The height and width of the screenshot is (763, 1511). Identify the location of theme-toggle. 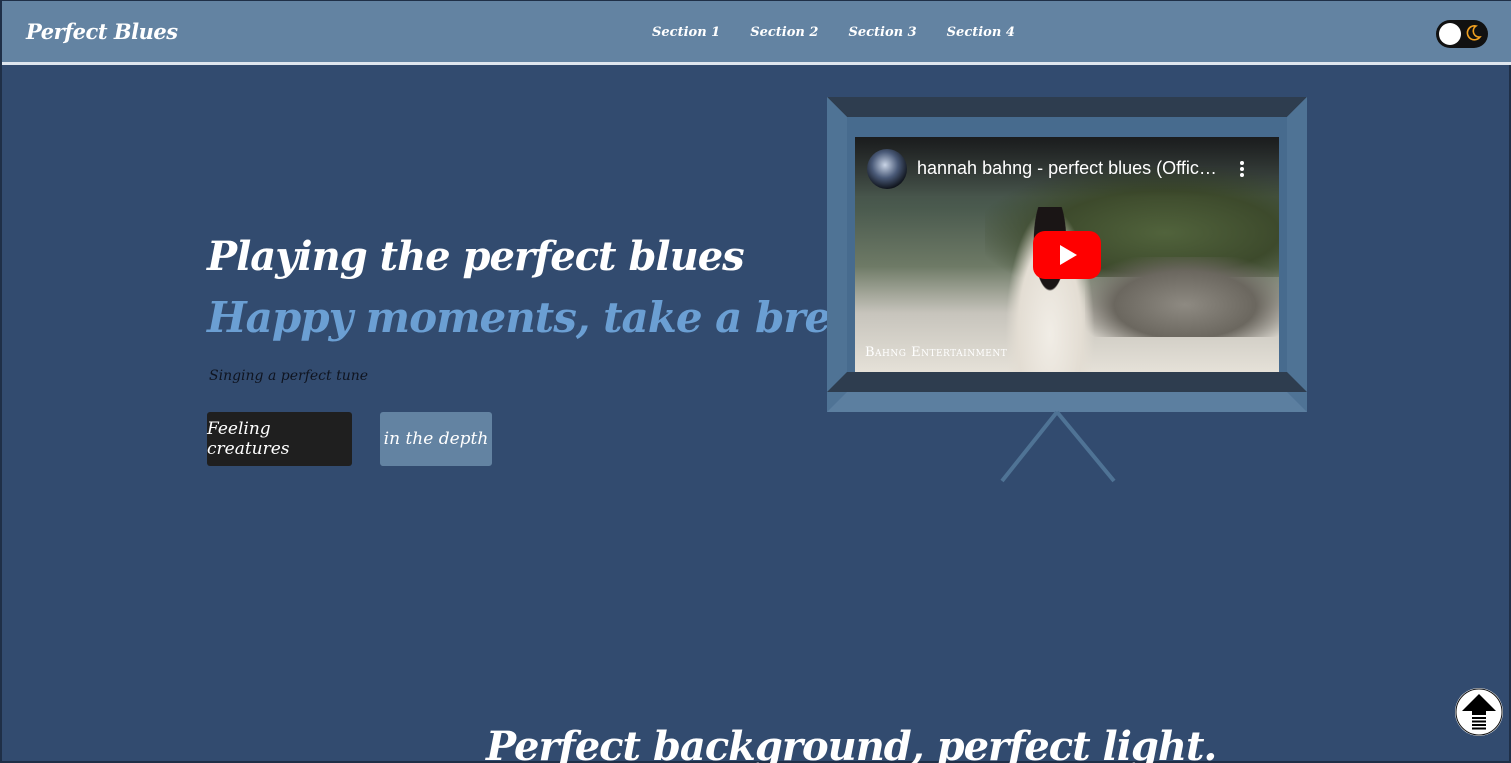
(1462, 34).